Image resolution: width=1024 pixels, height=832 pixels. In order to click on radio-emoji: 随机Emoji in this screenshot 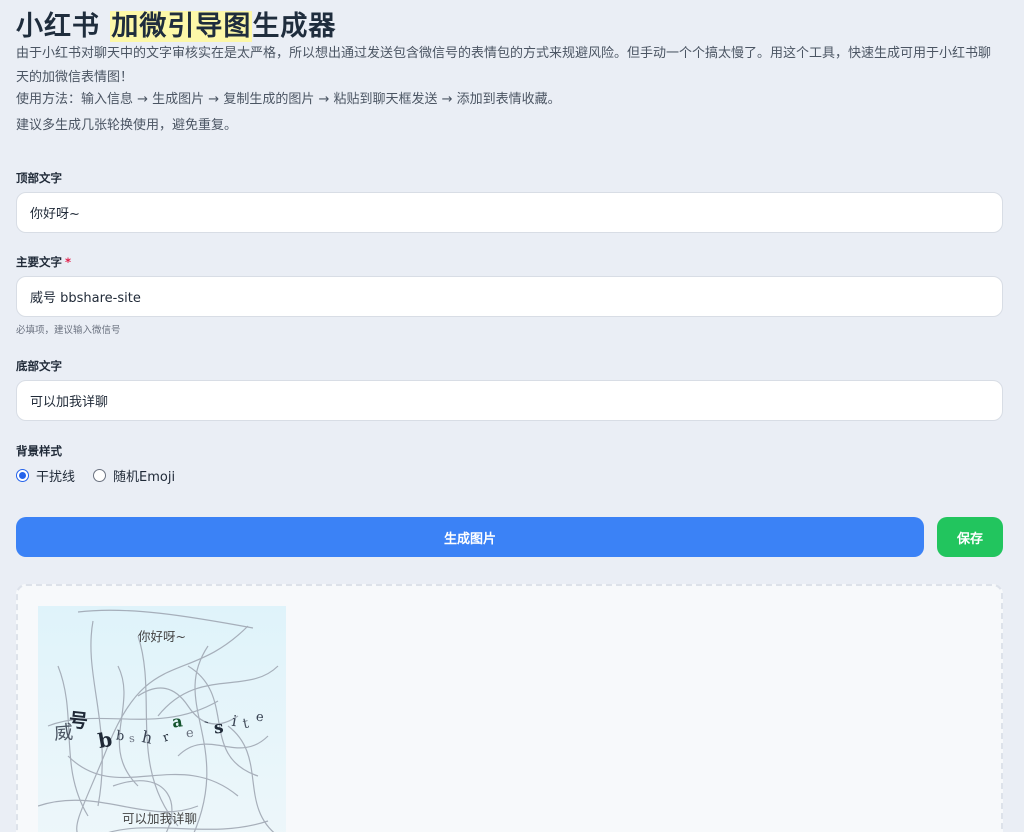, I will do `click(134, 475)`.